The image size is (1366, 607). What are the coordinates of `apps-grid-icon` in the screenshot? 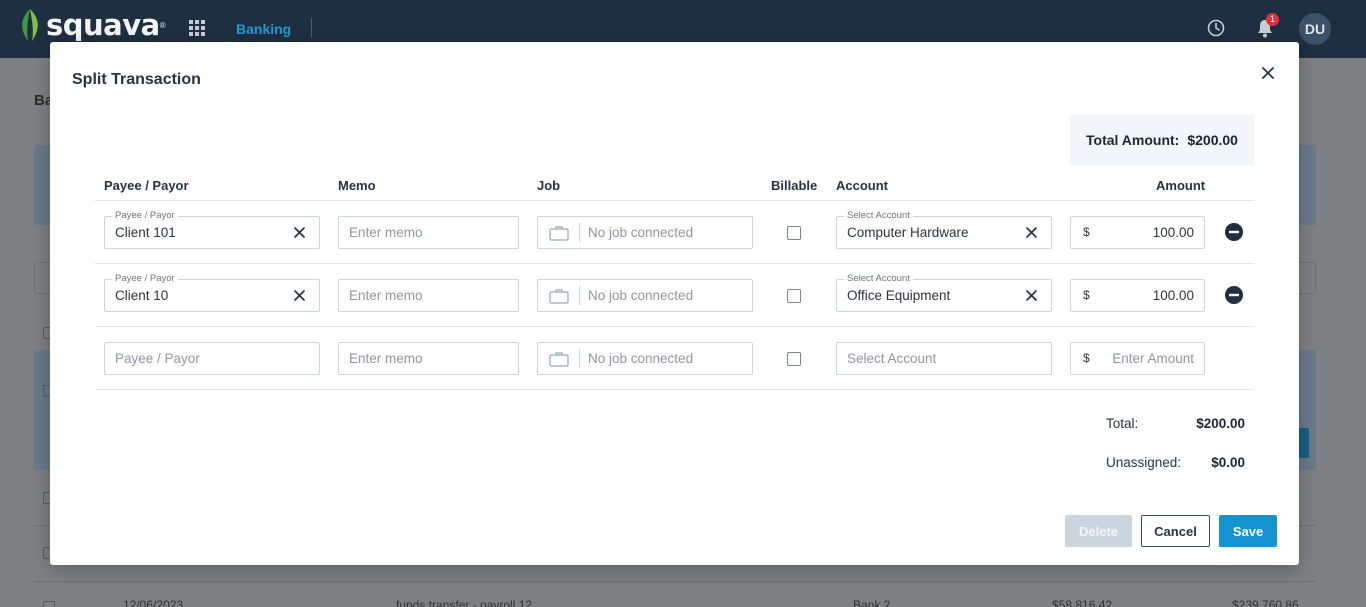 It's located at (197, 28).